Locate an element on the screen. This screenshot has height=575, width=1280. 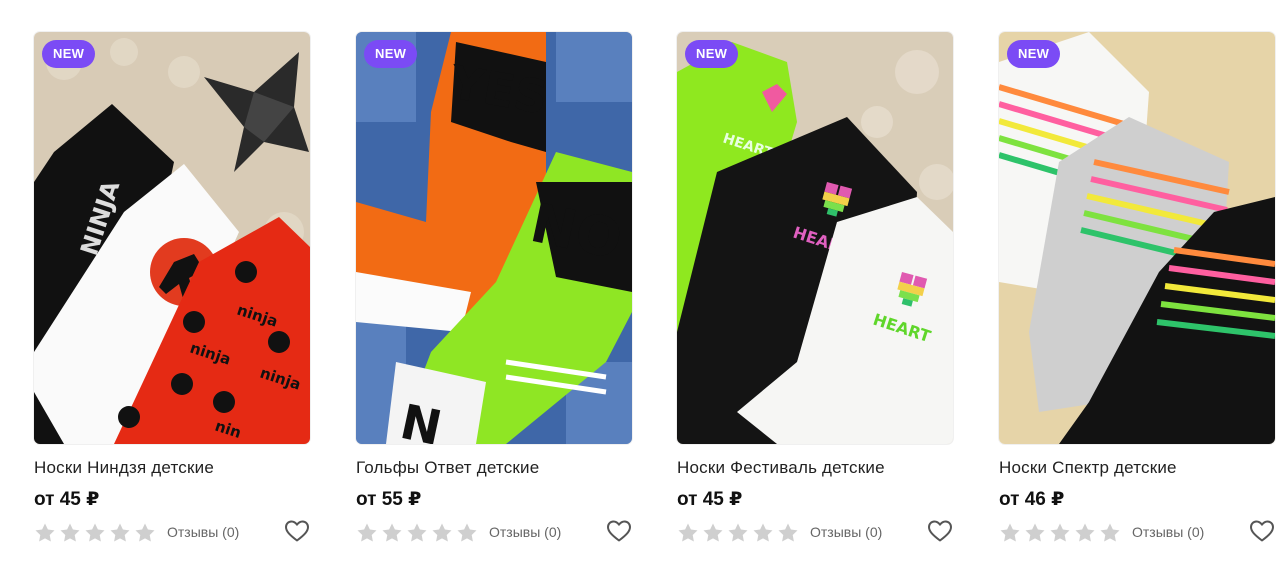
product-title: Носки Спектр детские is located at coordinates (1137, 468).